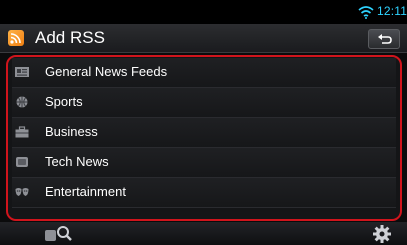 The width and height of the screenshot is (407, 245). What do you see at coordinates (204, 133) in the screenshot?
I see `list-item-business: Business` at bounding box center [204, 133].